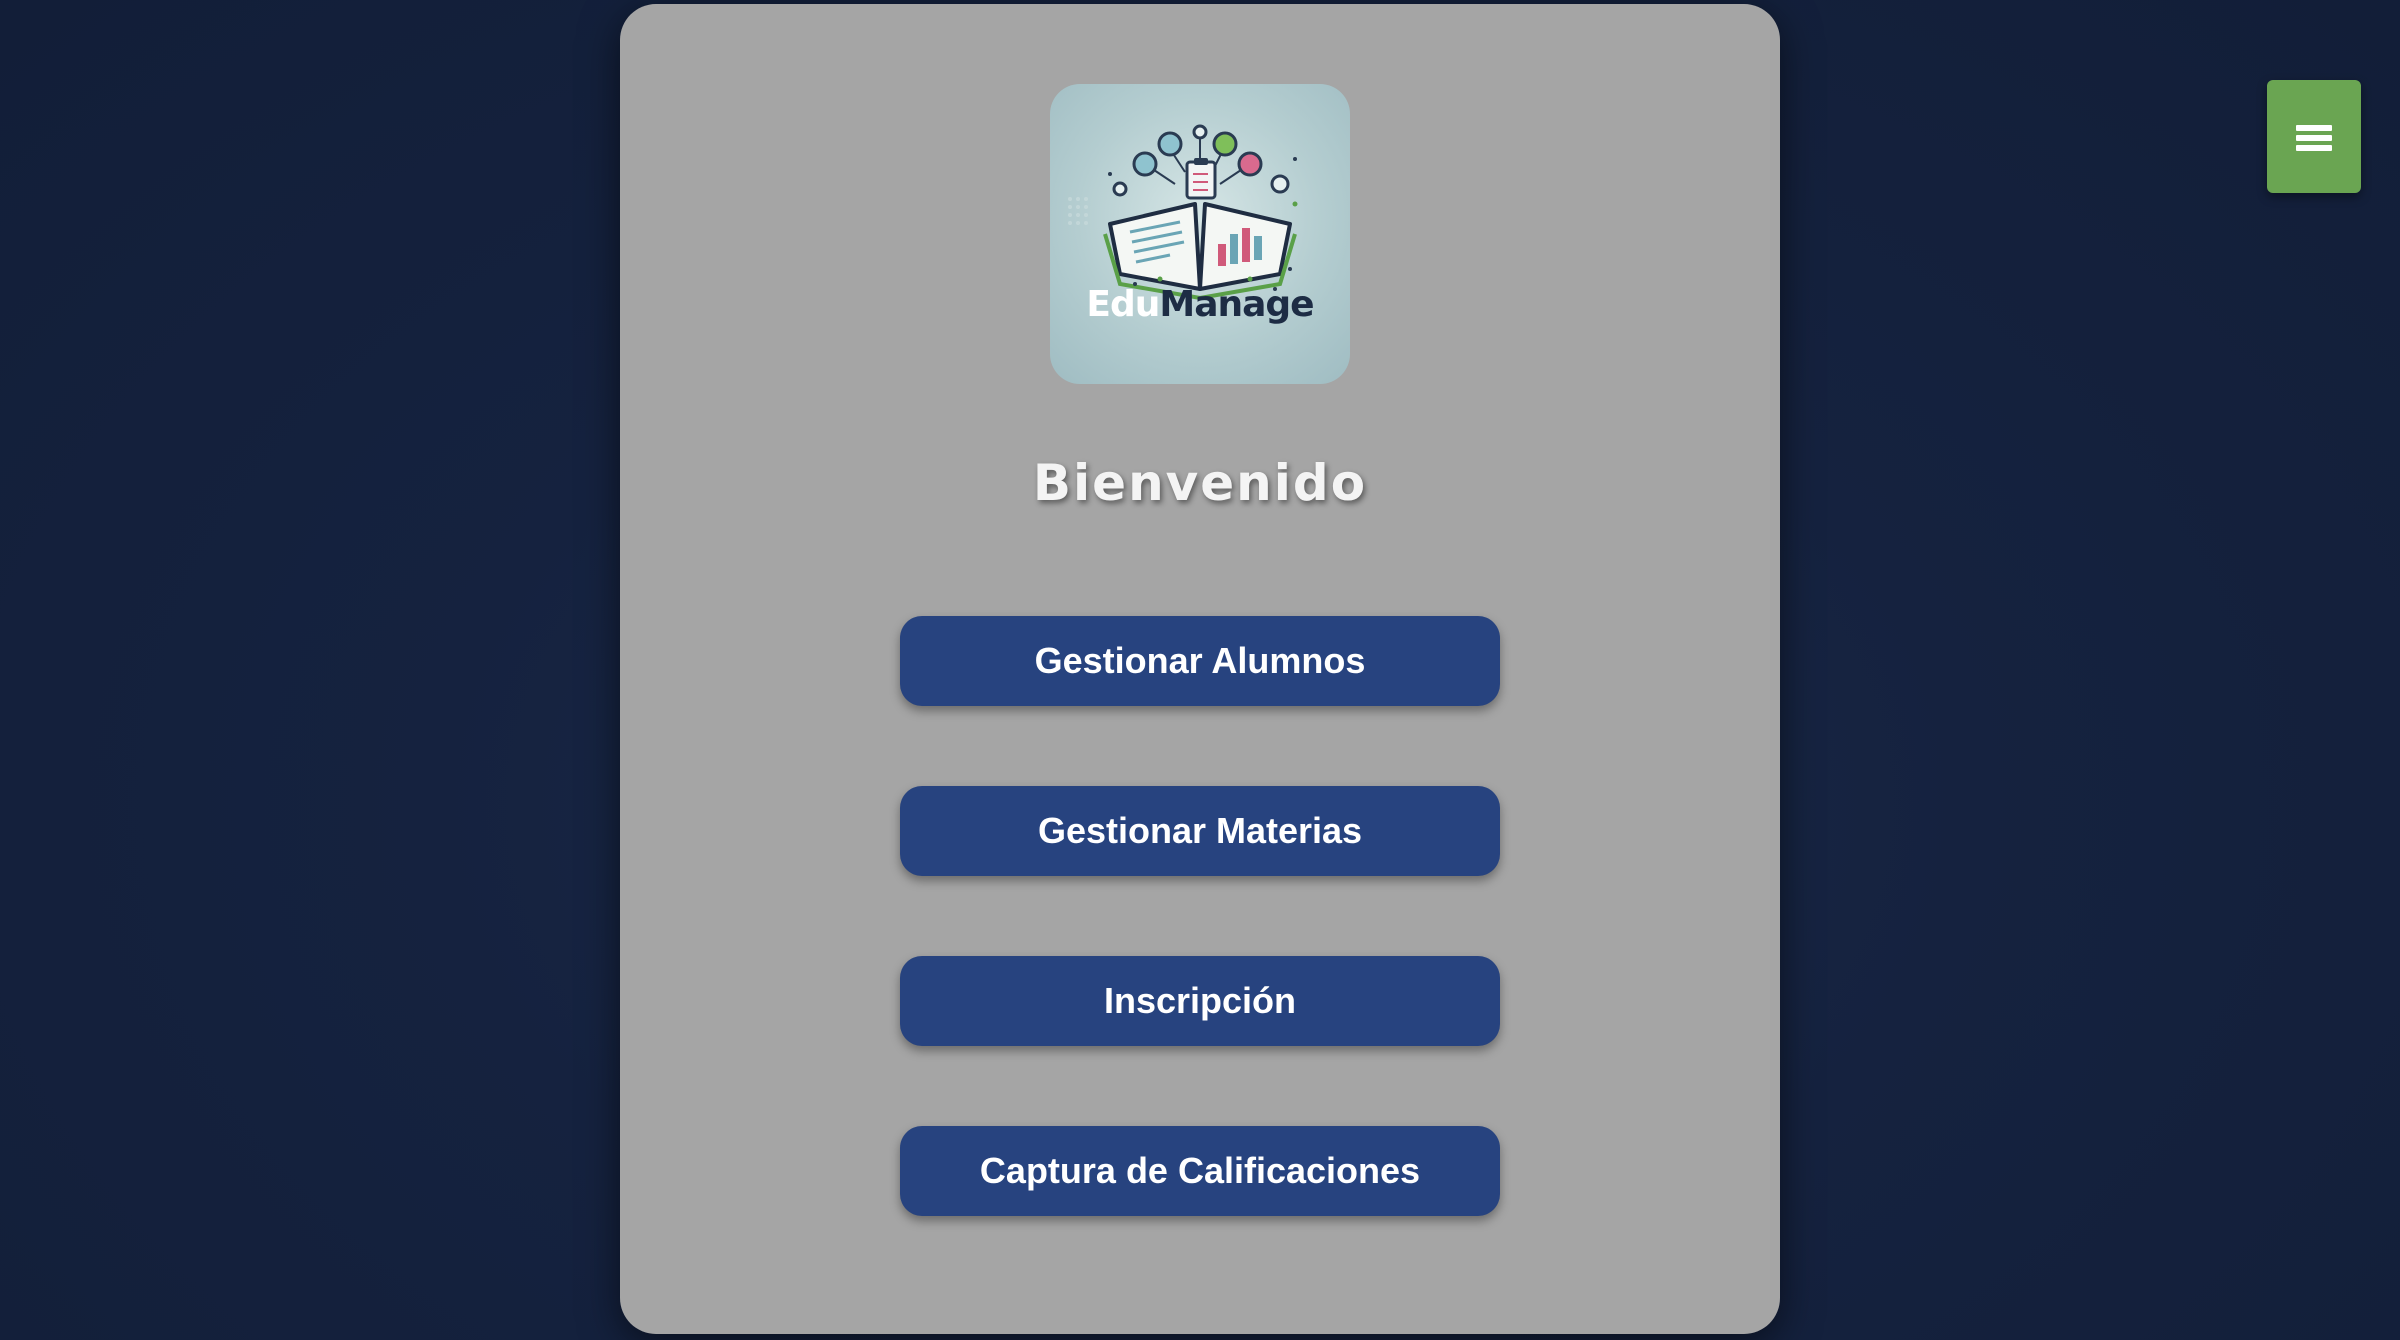 The width and height of the screenshot is (2400, 1340). I want to click on open-book-with-charts-icon, so click(1183, 212).